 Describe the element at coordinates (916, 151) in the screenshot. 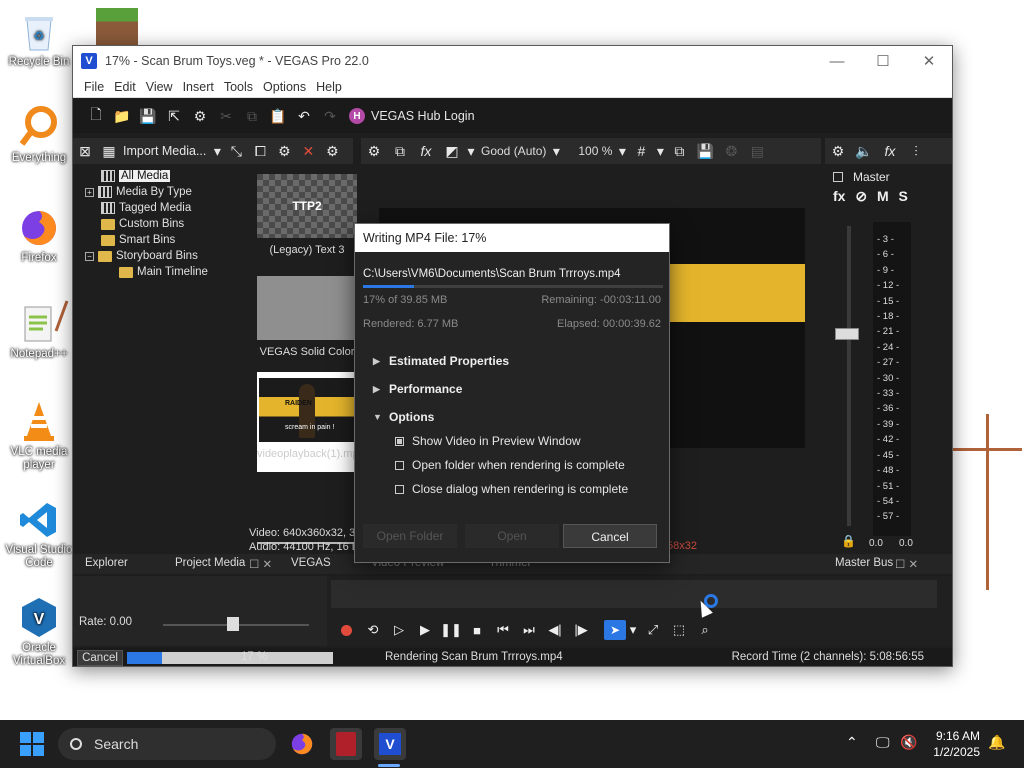

I see `mixer-faders-icon: ⫶` at that location.